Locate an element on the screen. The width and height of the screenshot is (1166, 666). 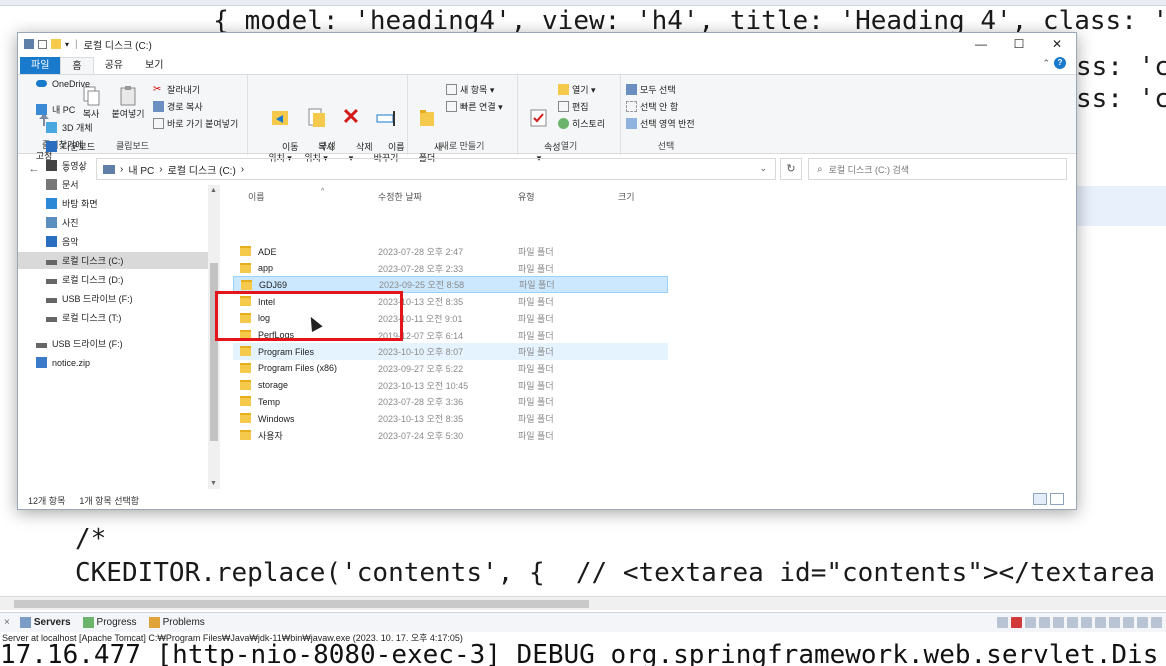
tab-problems: Problems is located at coordinates (177, 622).